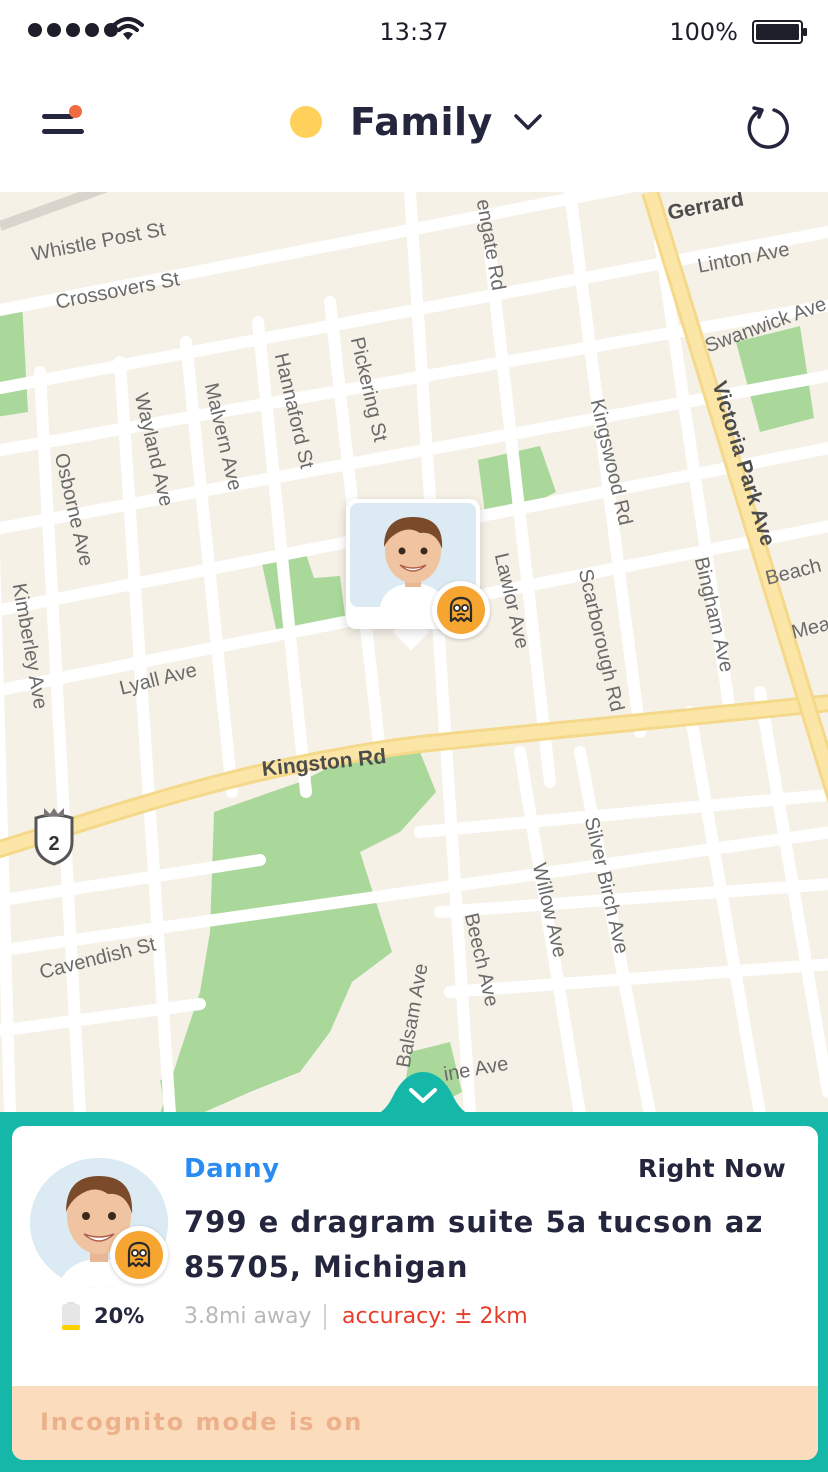  What do you see at coordinates (418, 576) in the screenshot?
I see `person-location-marker` at bounding box center [418, 576].